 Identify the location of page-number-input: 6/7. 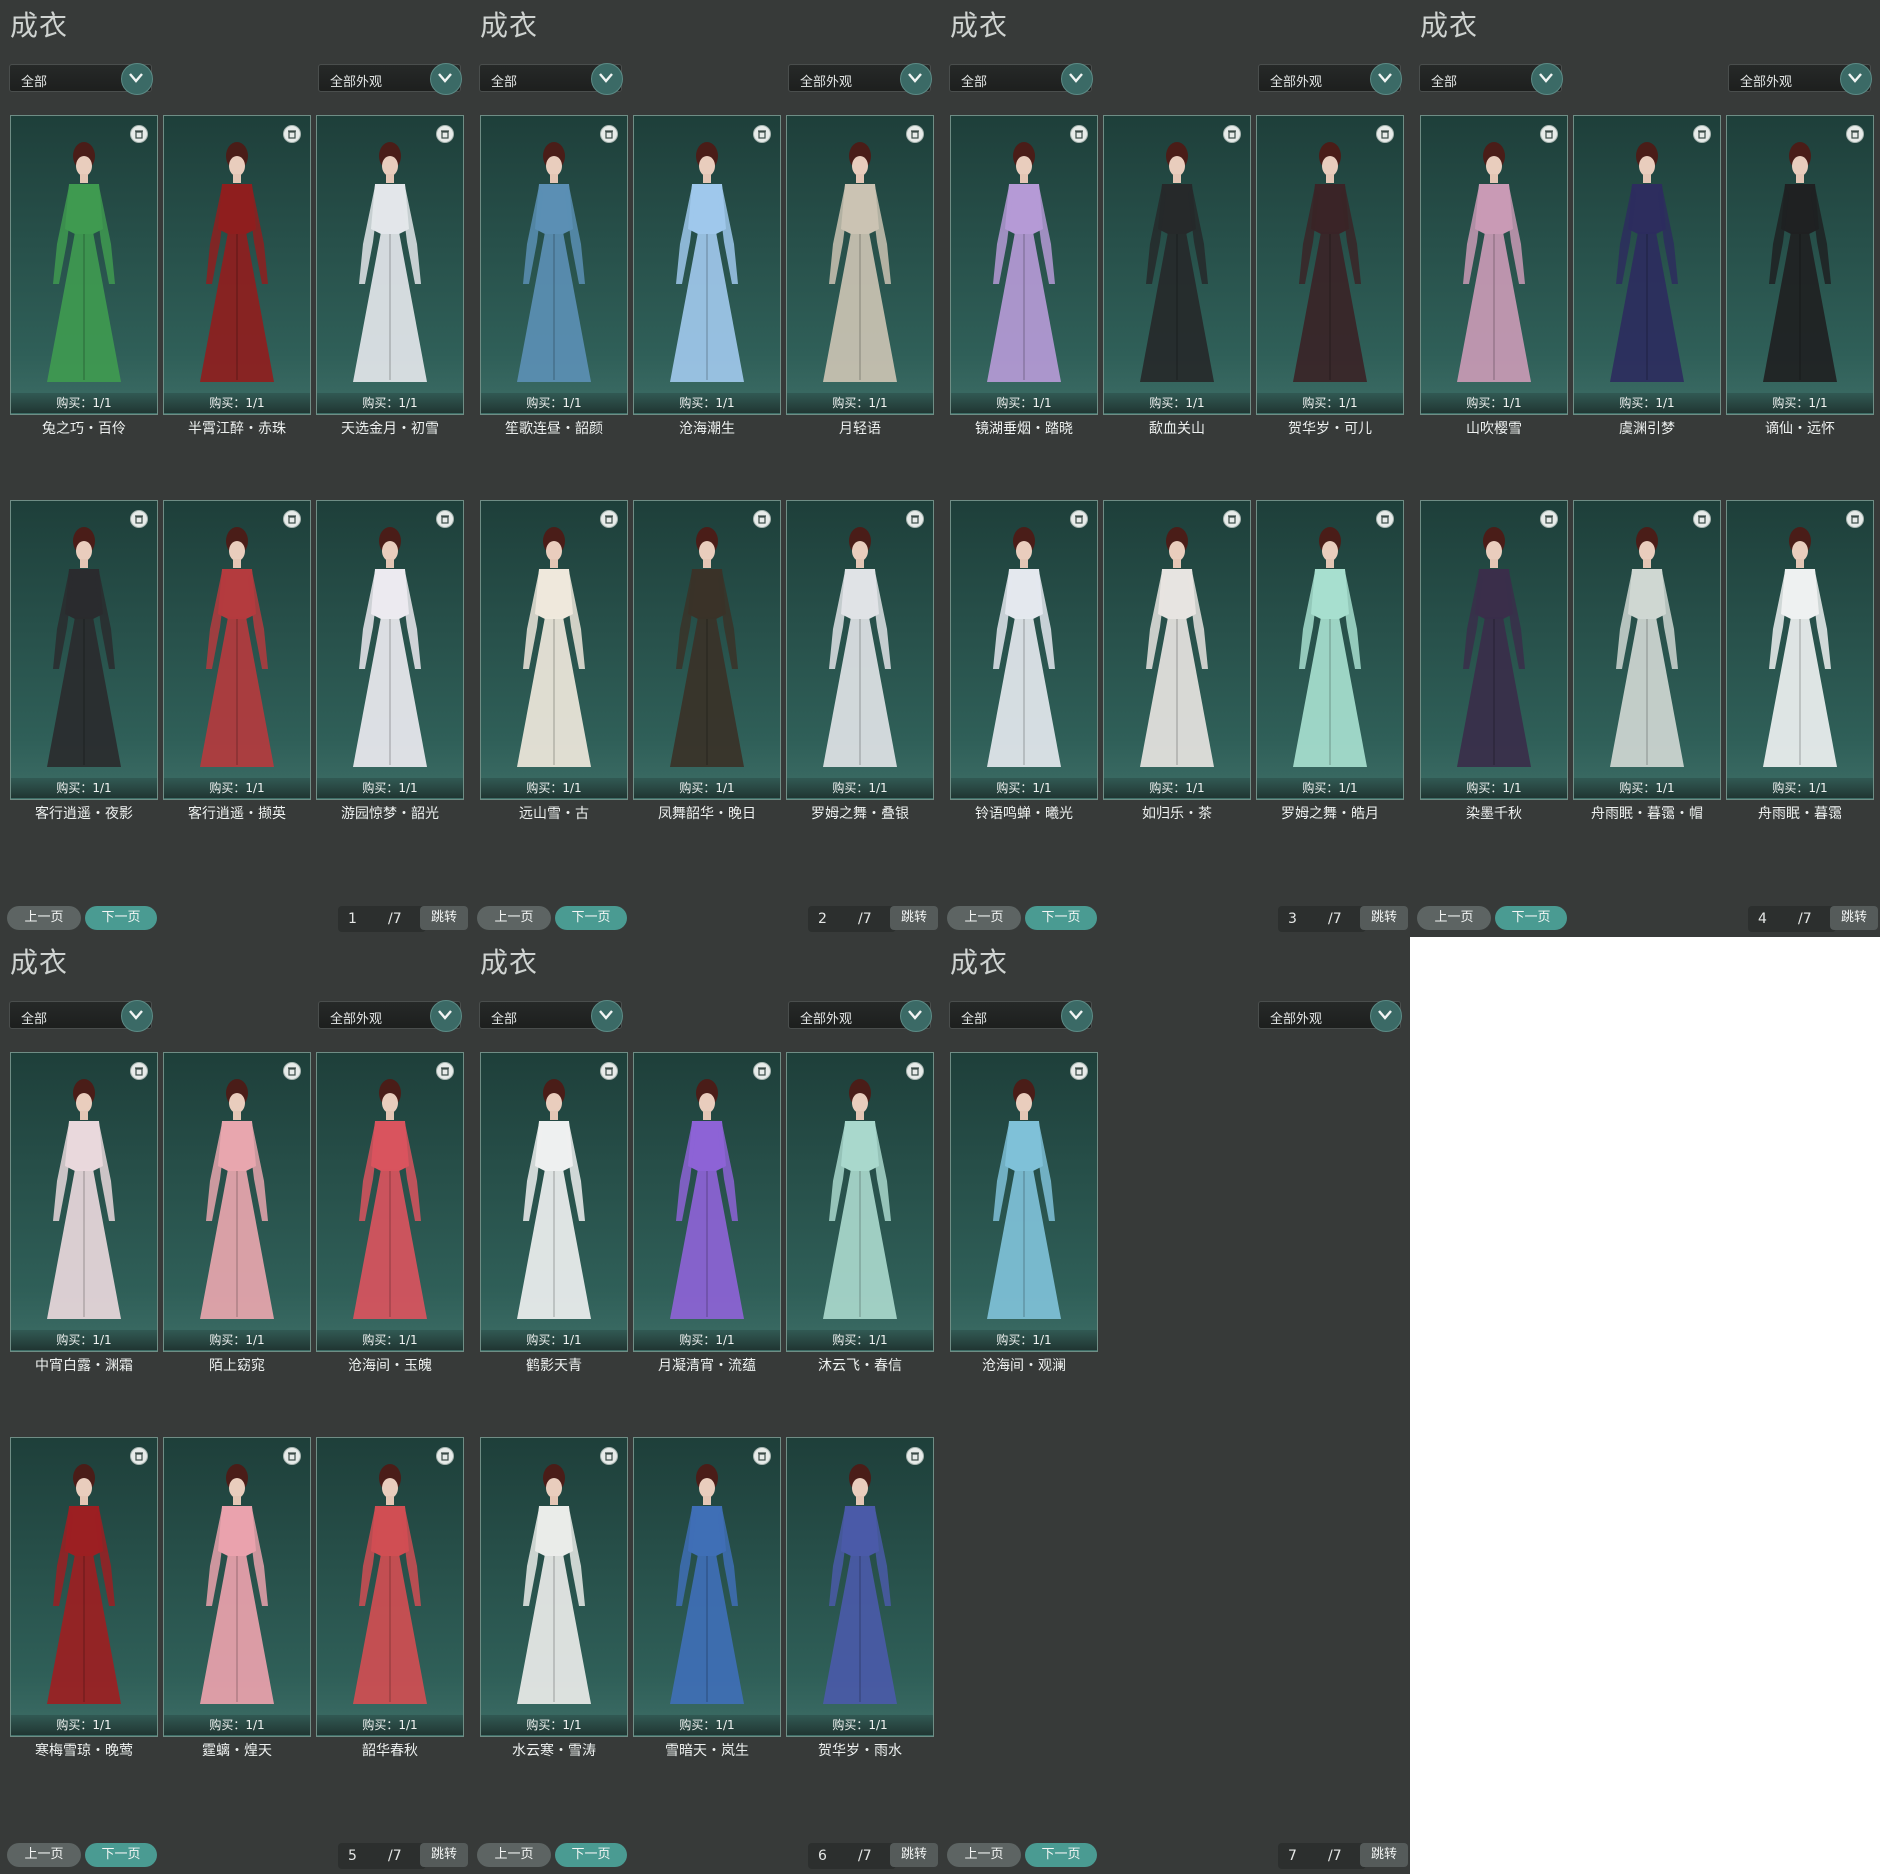
(852, 1856).